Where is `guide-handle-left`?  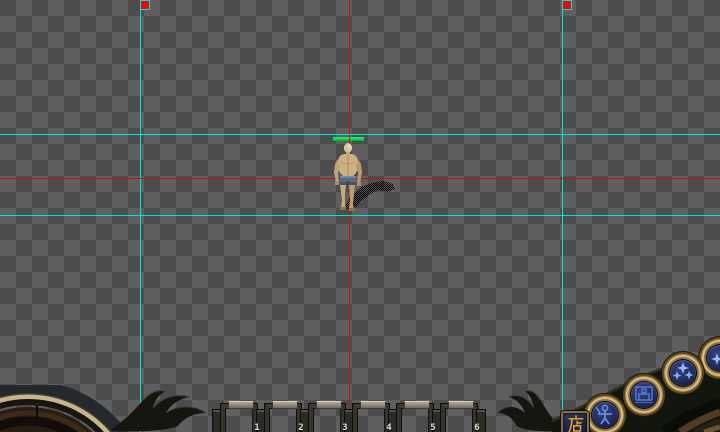 guide-handle-left is located at coordinates (145, 5).